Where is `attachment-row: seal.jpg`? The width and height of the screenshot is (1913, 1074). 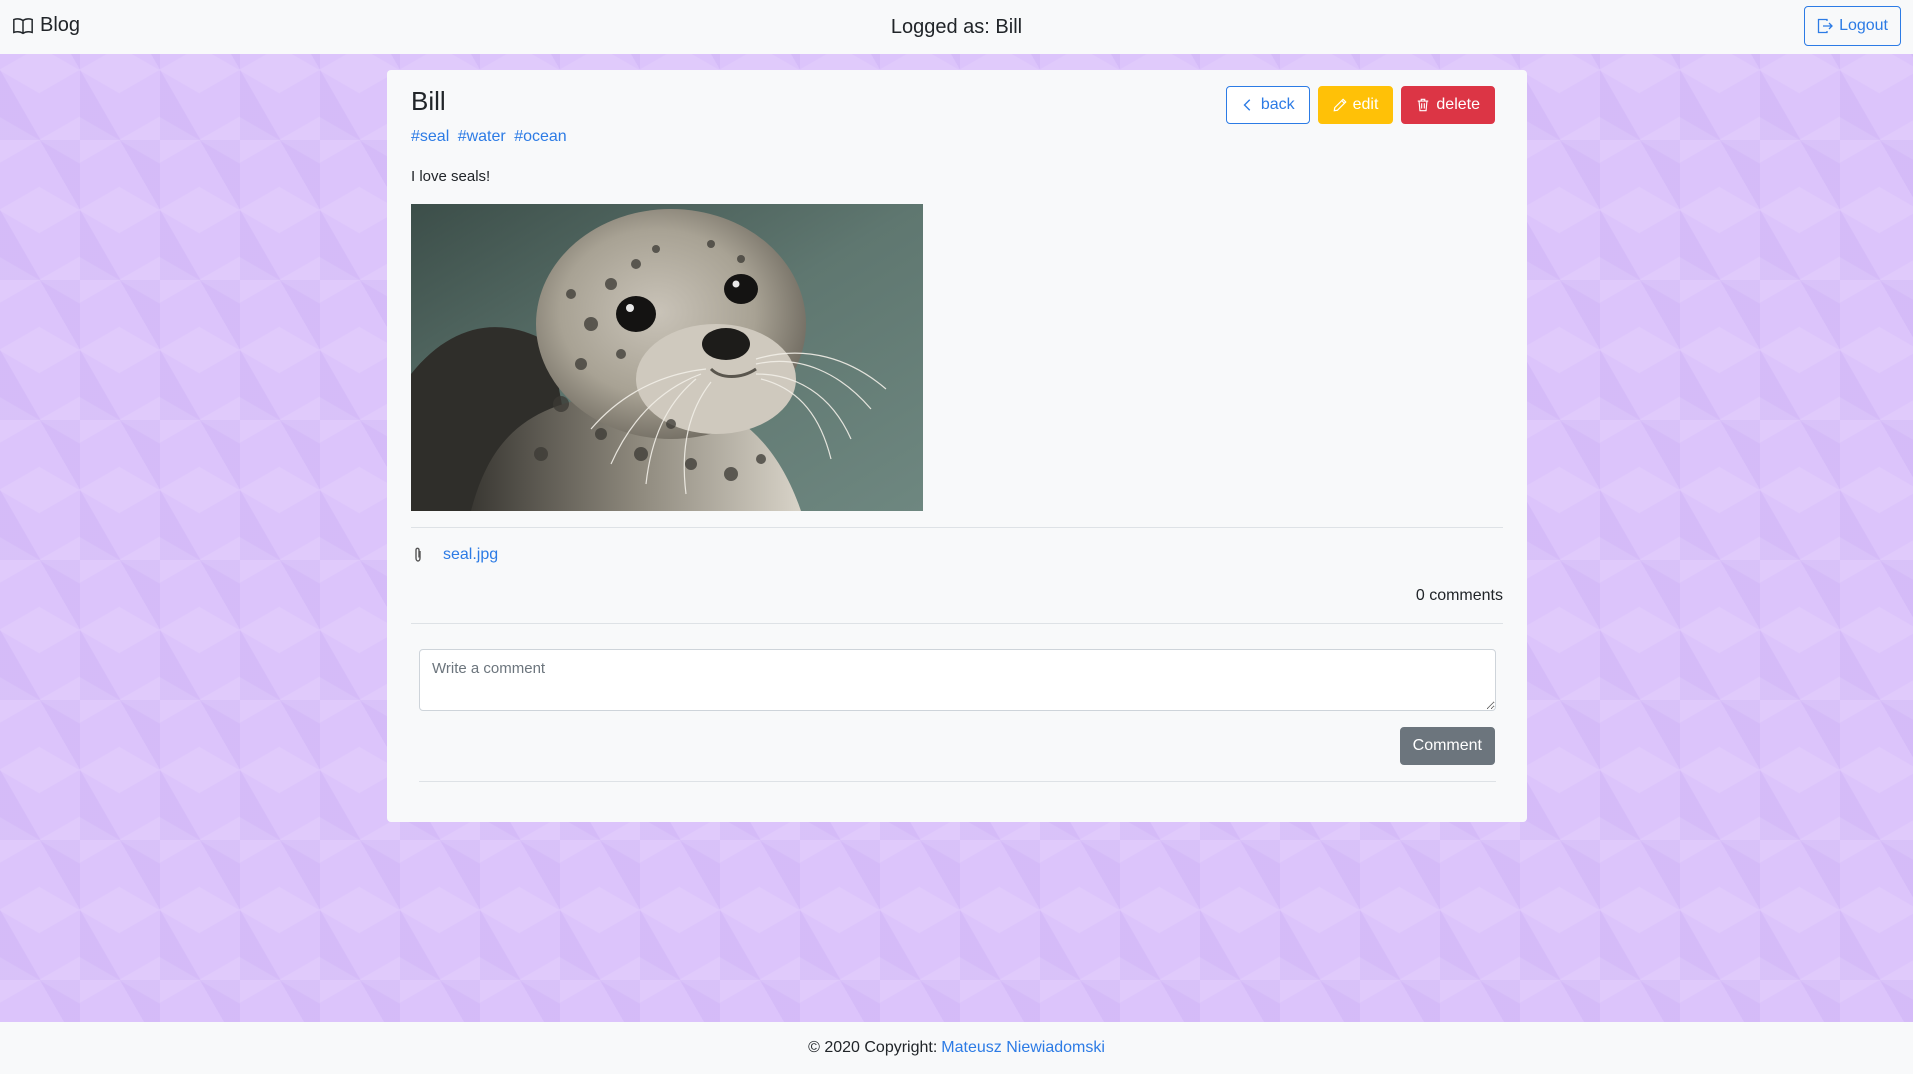 attachment-row: seal.jpg is located at coordinates (454, 555).